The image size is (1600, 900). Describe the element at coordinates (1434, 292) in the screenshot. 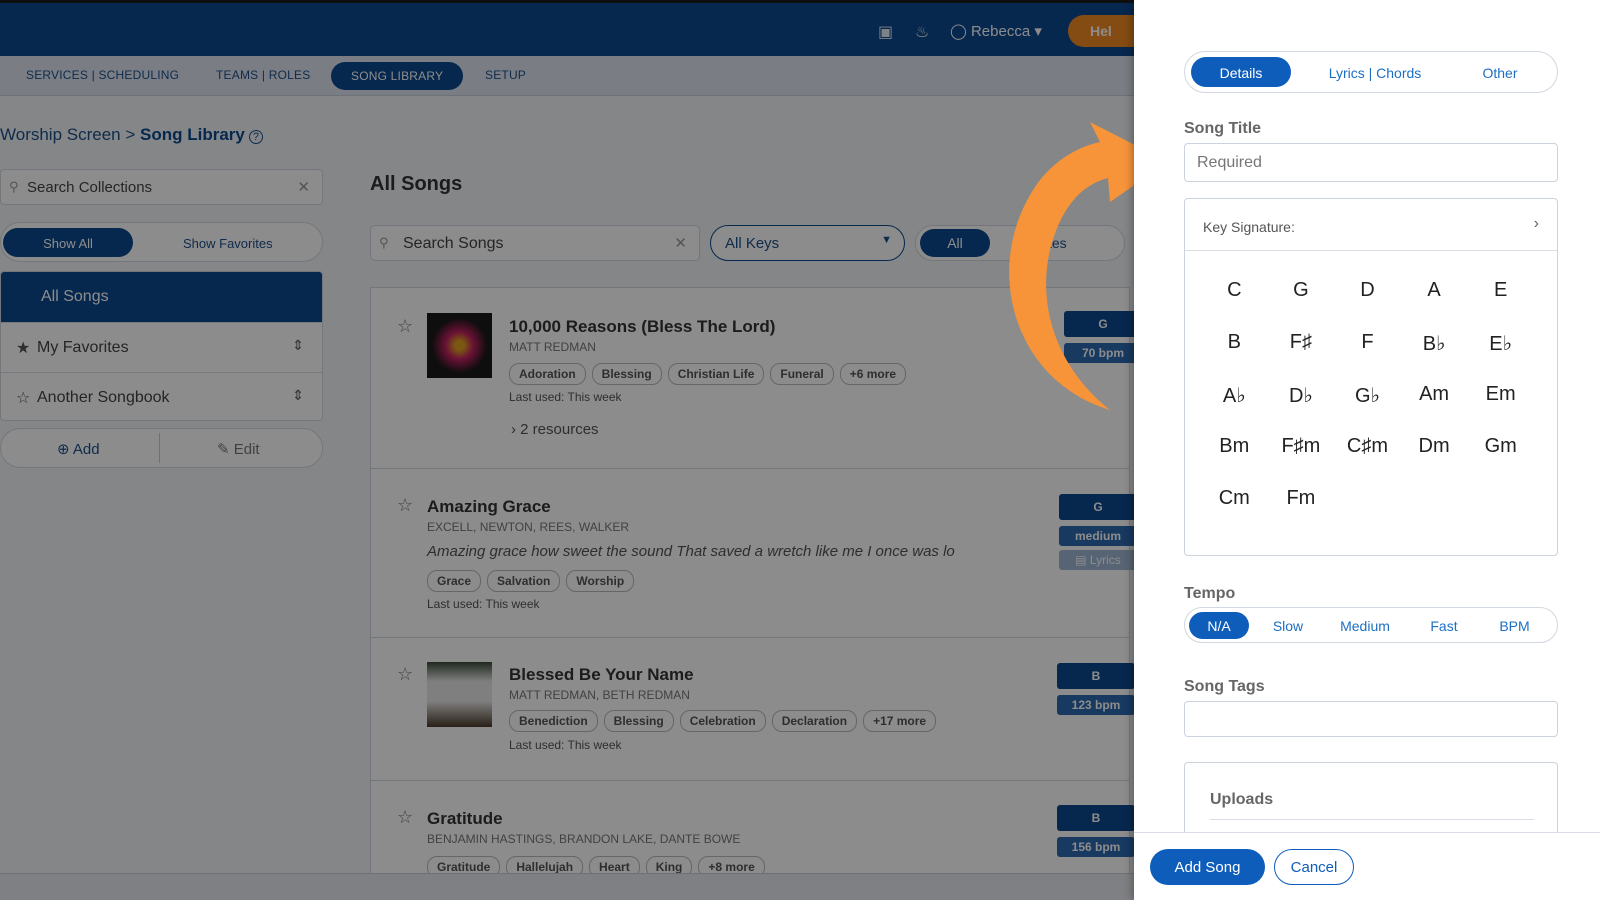

I see `key-option: A` at that location.